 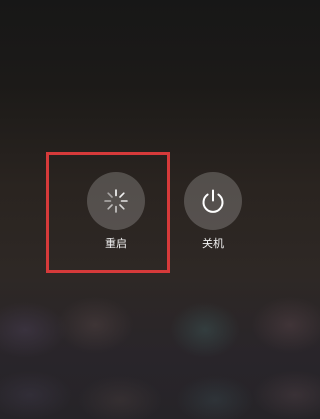 What do you see at coordinates (116, 243) in the screenshot?
I see `restart-label: 重启` at bounding box center [116, 243].